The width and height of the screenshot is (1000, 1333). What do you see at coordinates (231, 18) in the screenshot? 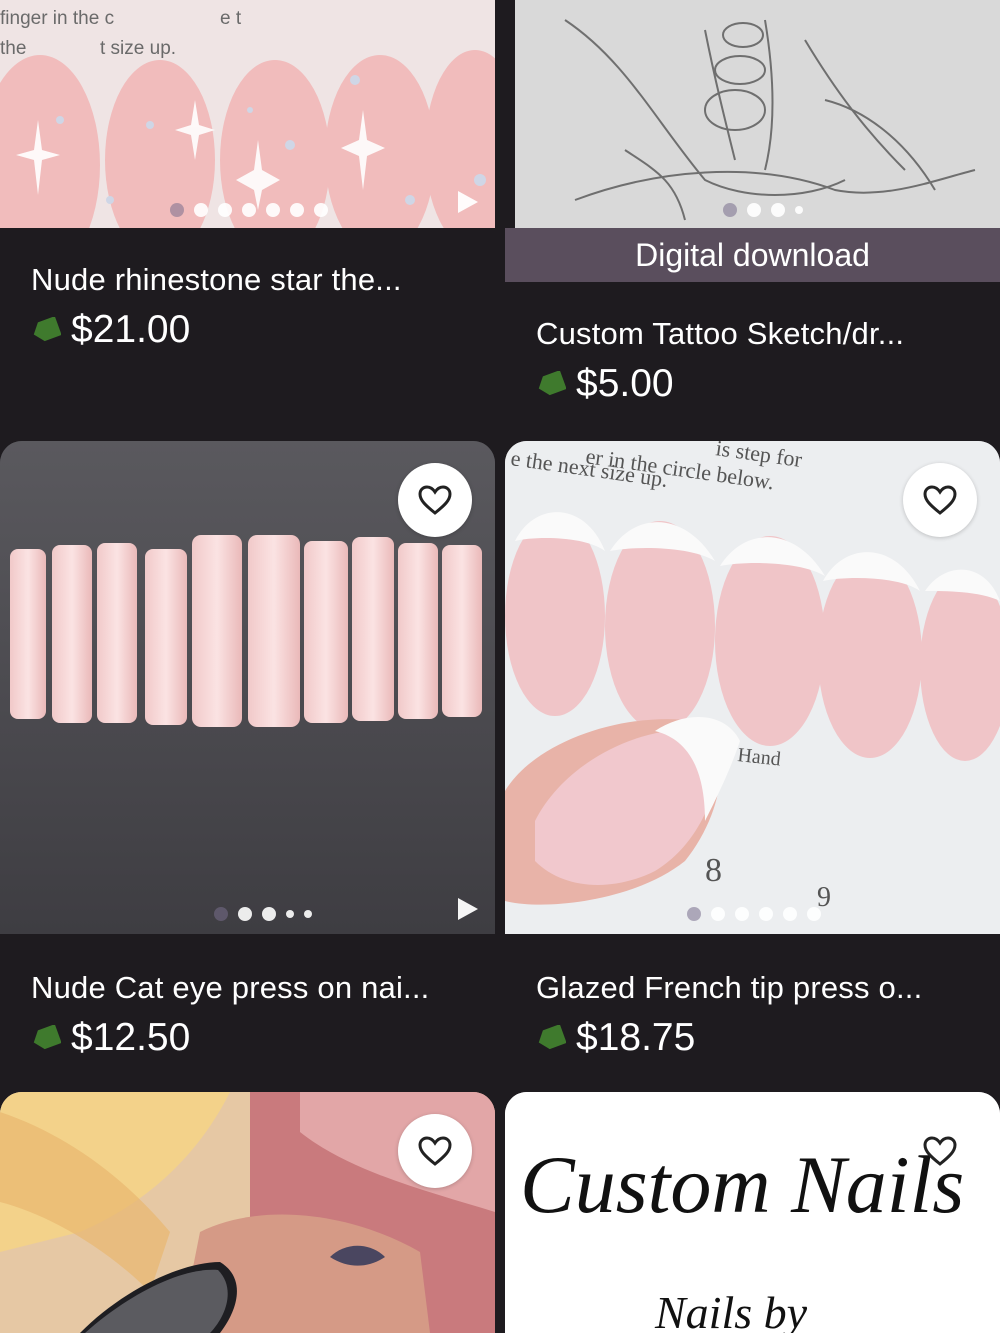
I see `image-caption-2: e t` at bounding box center [231, 18].